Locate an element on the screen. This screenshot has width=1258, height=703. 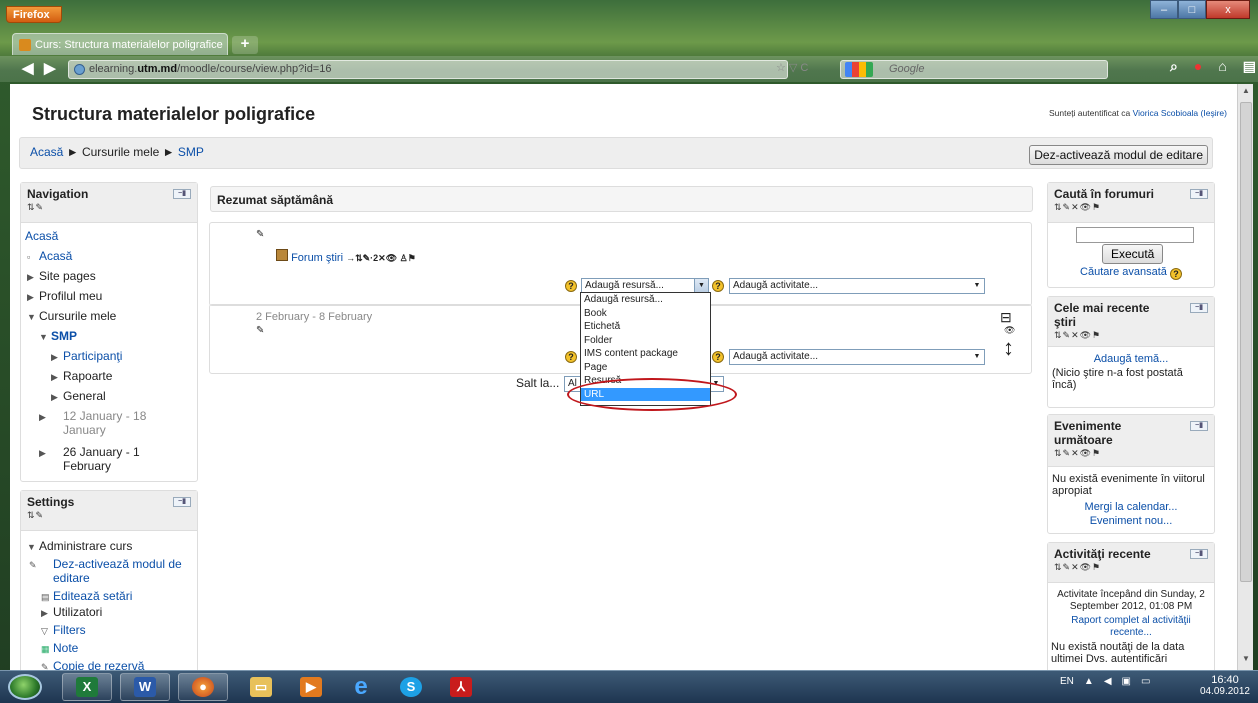
nav-item: ▶ General is located at coordinates (78, 396).